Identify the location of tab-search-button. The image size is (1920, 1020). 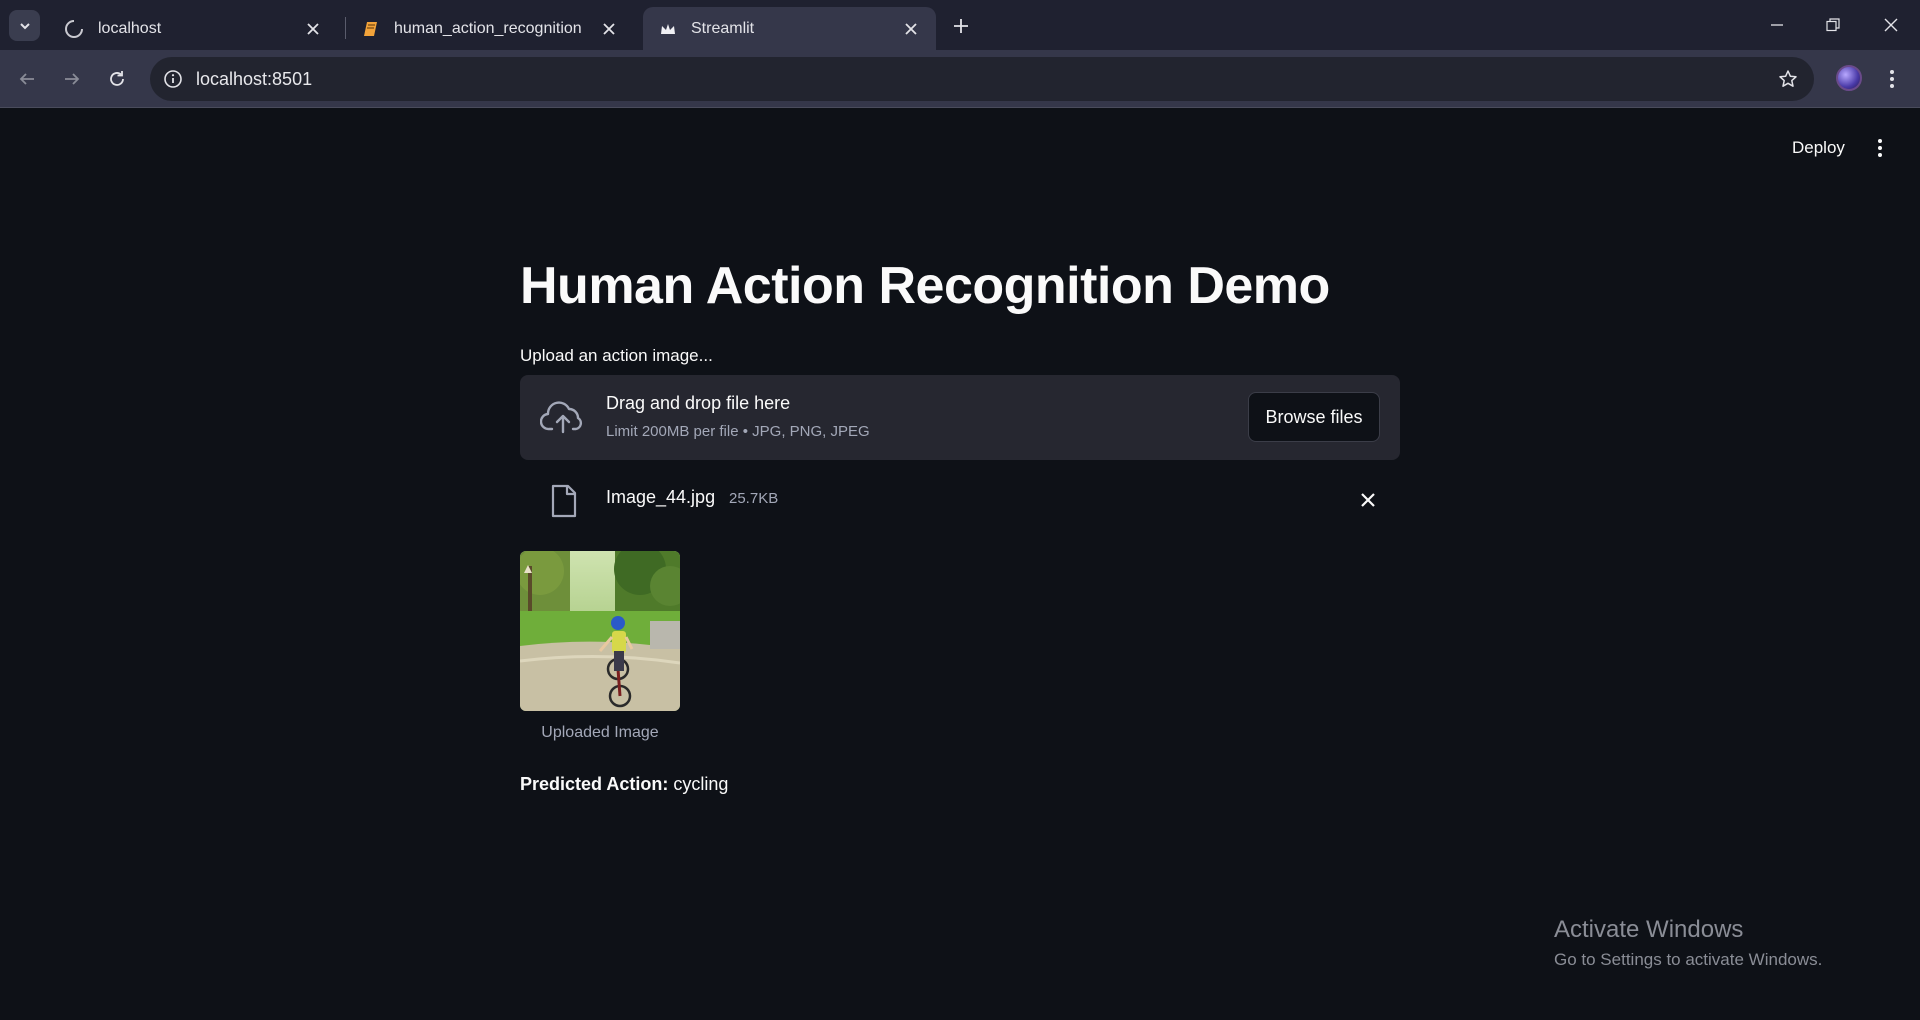
(24, 25).